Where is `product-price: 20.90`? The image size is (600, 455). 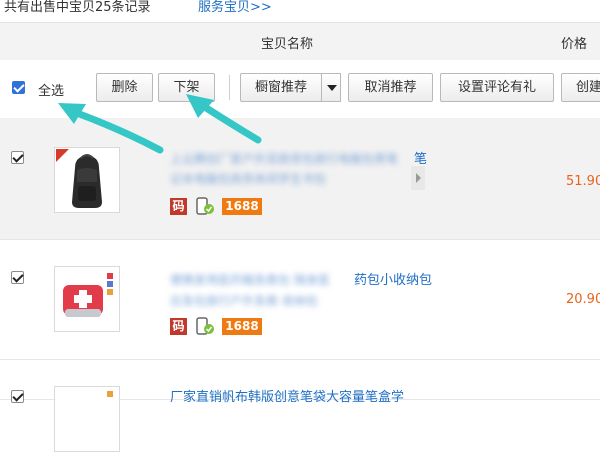 product-price: 20.90 is located at coordinates (583, 299).